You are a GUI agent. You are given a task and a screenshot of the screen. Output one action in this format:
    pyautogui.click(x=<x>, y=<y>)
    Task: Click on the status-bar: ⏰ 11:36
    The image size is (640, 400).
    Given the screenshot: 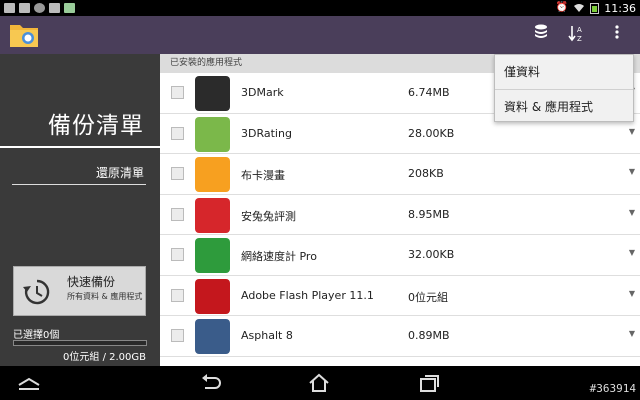 What is the action you would take?
    pyautogui.click(x=320, y=8)
    